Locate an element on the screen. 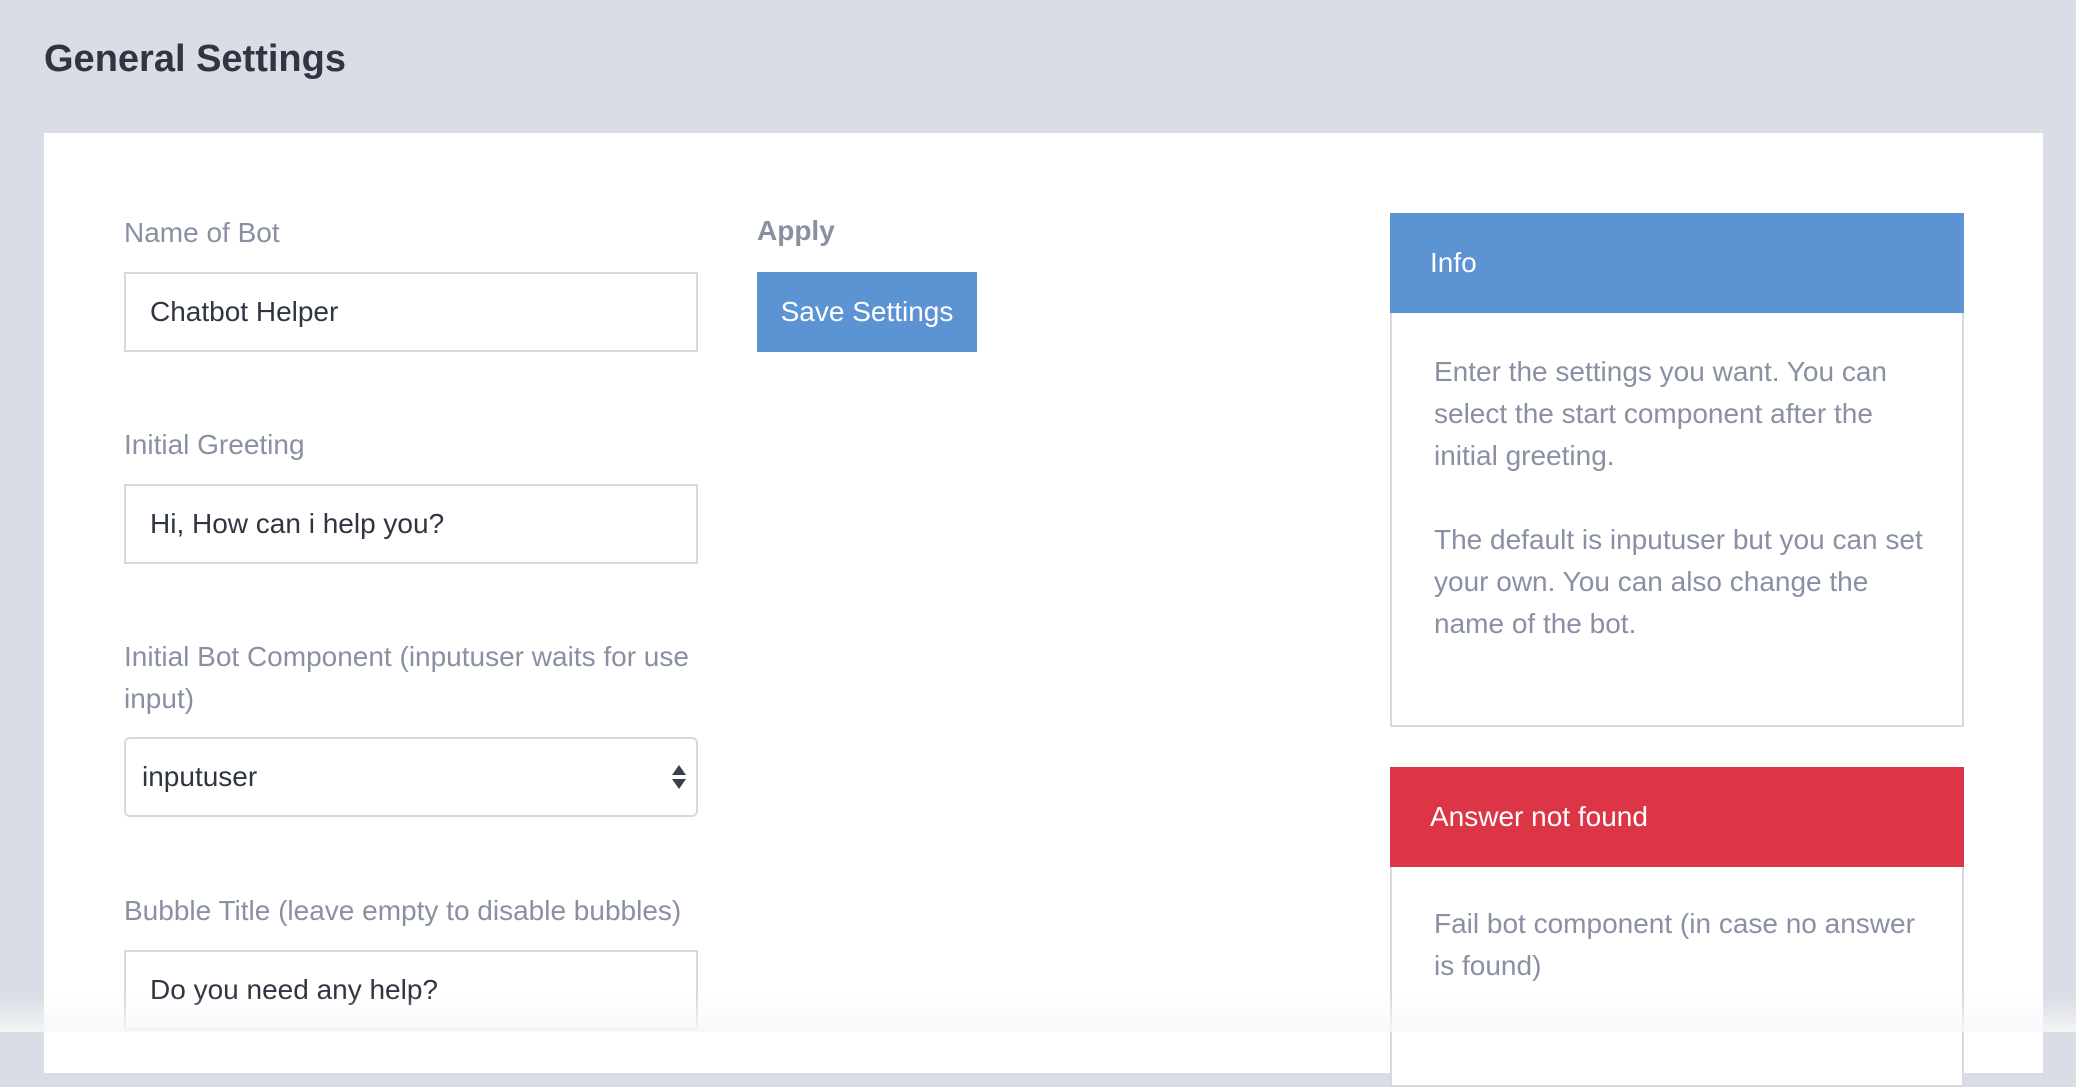  page-title: General Settings is located at coordinates (195, 59).